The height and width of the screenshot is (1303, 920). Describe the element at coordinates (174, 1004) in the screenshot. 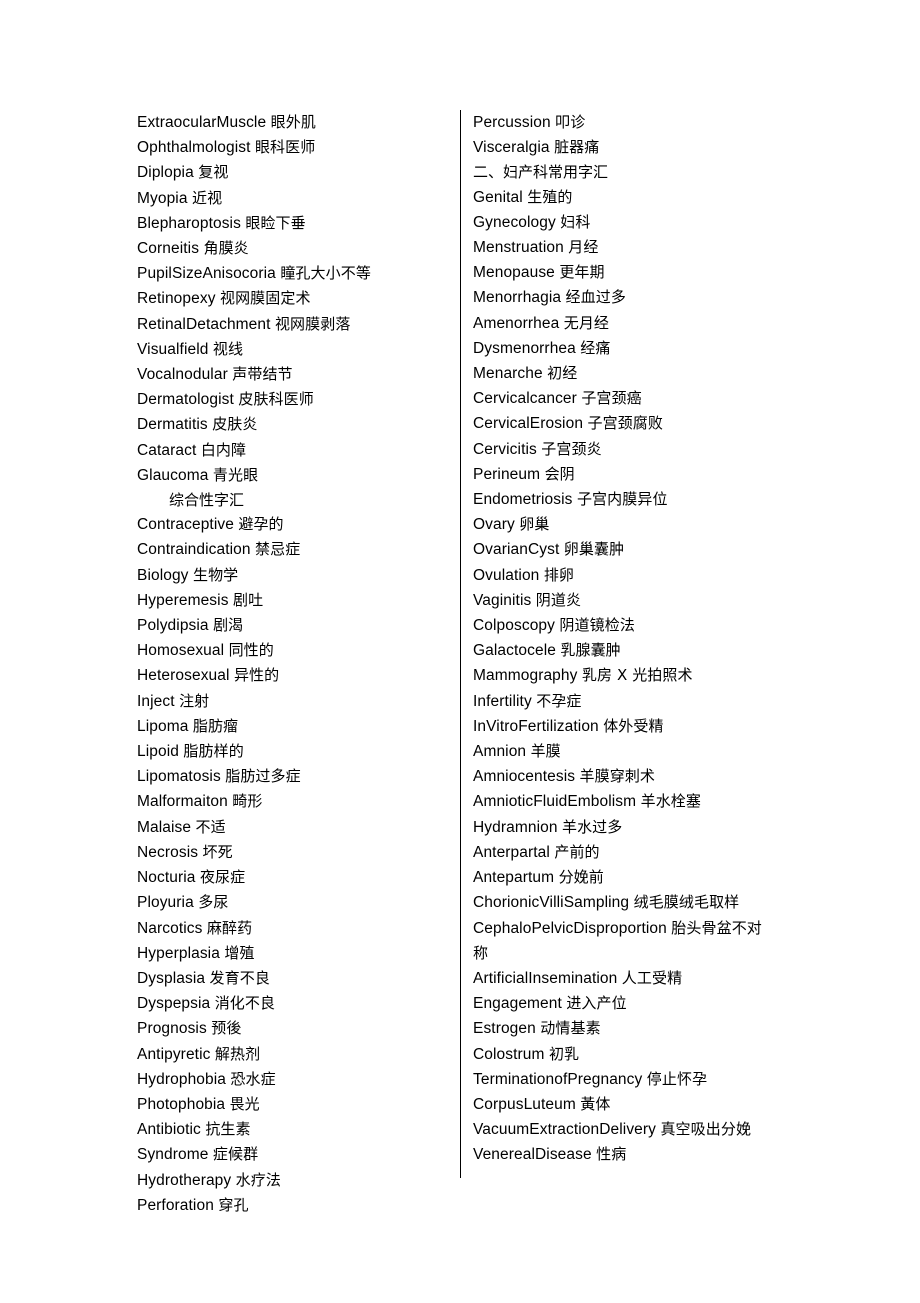

I see `entry-term: Dyspepsia` at that location.